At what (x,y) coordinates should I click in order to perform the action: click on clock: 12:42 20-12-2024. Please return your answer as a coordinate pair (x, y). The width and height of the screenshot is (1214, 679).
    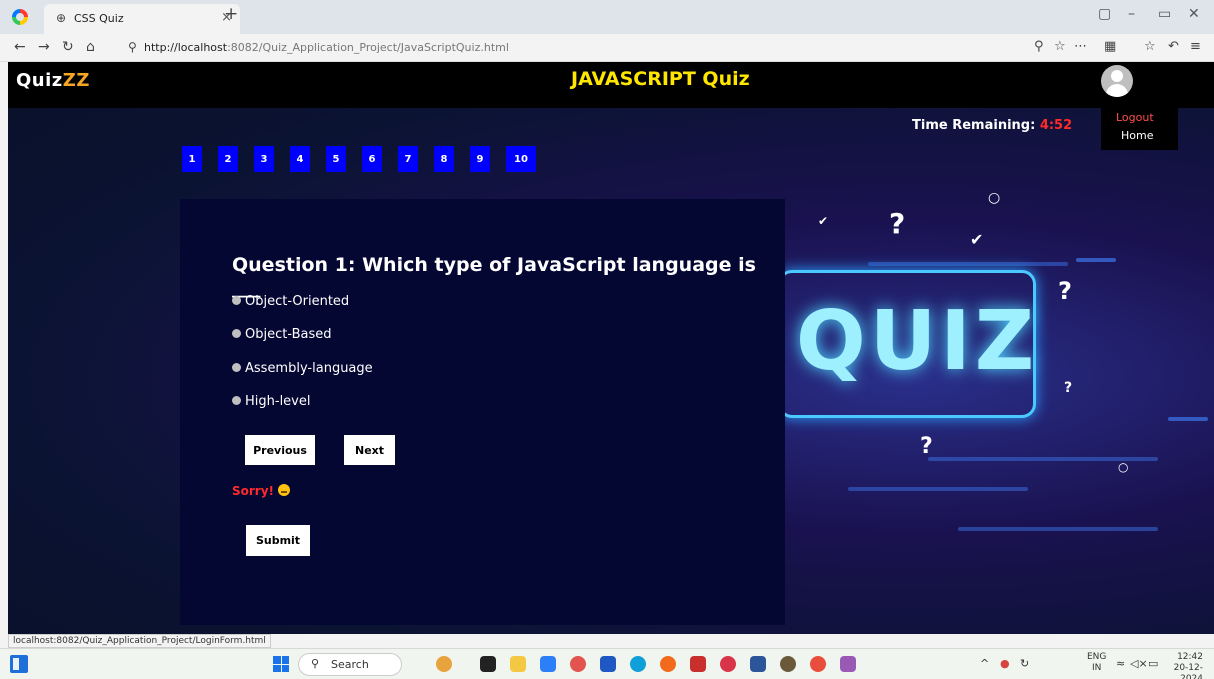
    Looking at the image, I should click on (1178, 665).